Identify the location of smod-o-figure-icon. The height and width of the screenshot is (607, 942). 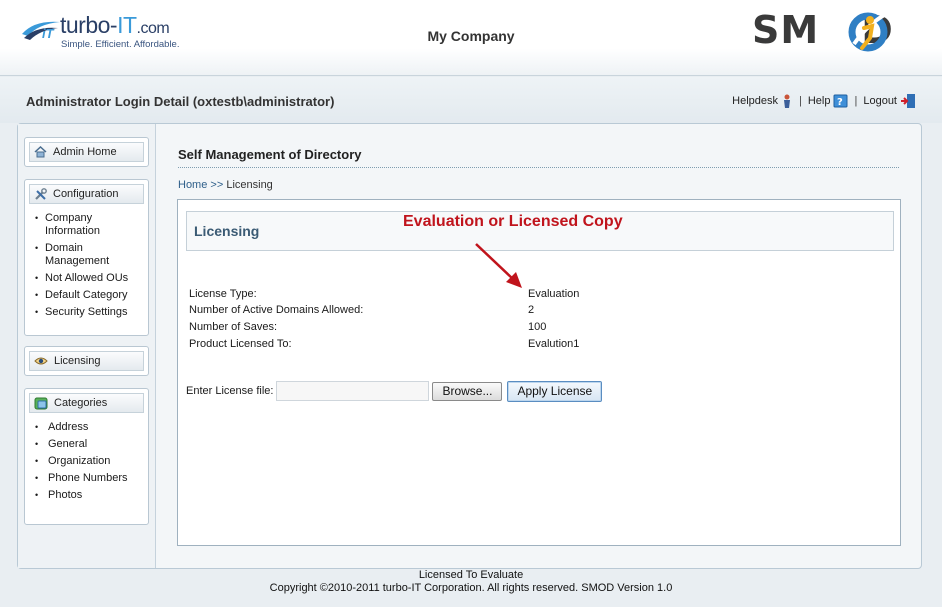
(868, 32).